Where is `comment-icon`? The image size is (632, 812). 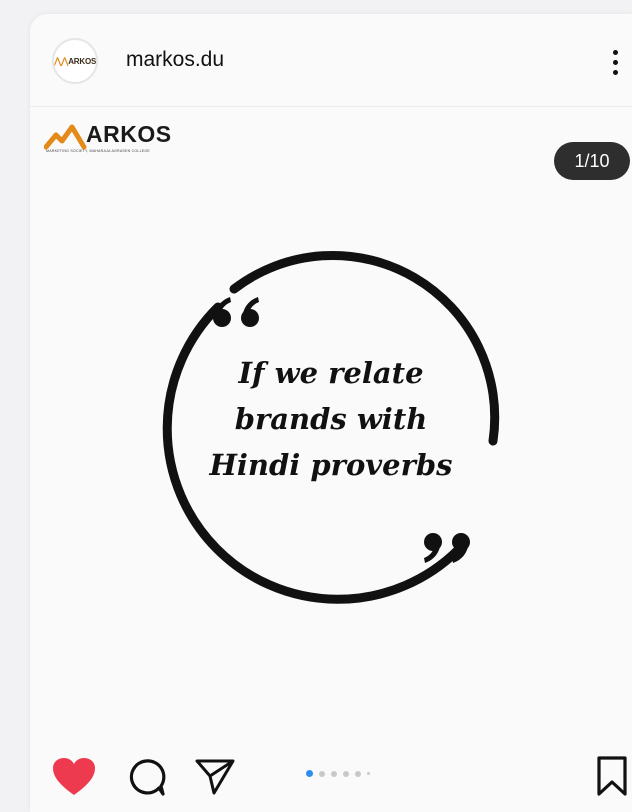 comment-icon is located at coordinates (146, 777).